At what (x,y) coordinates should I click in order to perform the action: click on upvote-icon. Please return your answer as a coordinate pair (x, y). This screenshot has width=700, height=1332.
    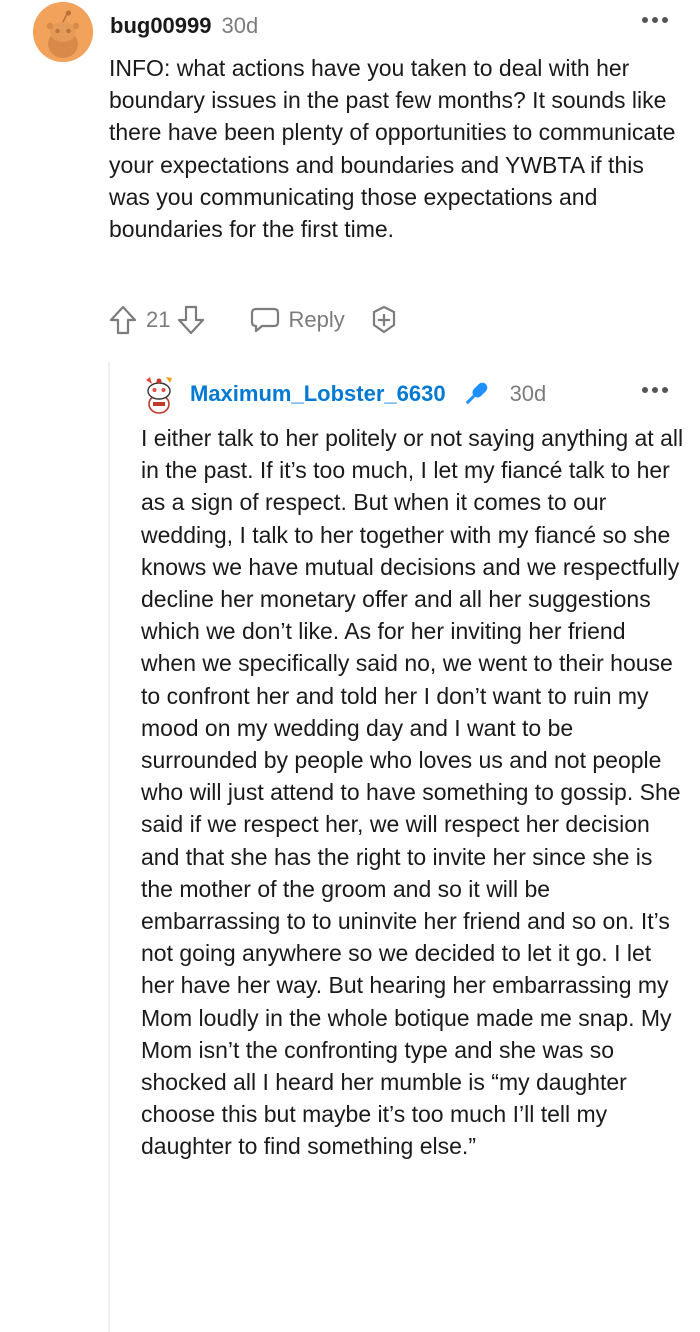
    Looking at the image, I should click on (123, 320).